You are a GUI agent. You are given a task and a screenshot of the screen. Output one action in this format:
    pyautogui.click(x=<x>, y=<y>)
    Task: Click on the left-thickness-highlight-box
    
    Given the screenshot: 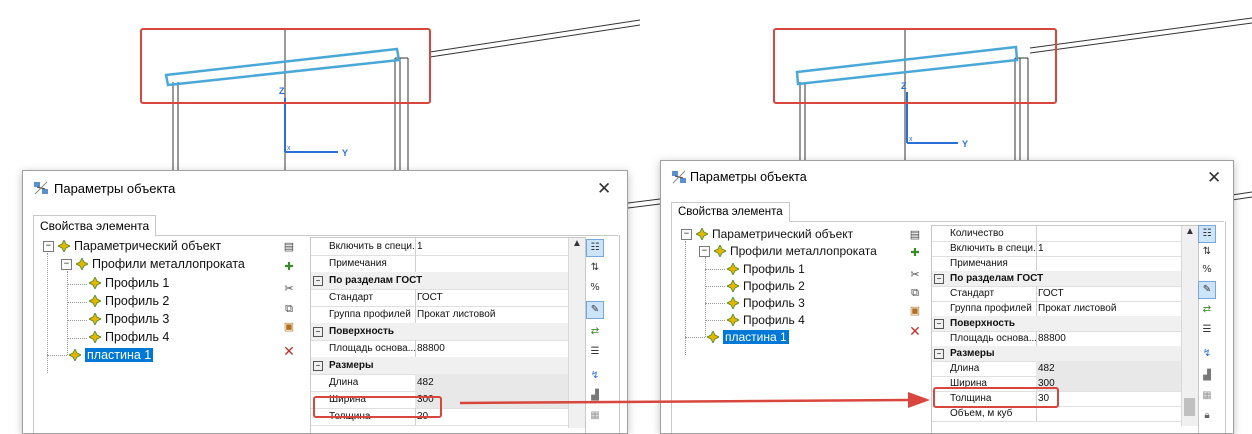 What is the action you would take?
    pyautogui.click(x=377, y=407)
    